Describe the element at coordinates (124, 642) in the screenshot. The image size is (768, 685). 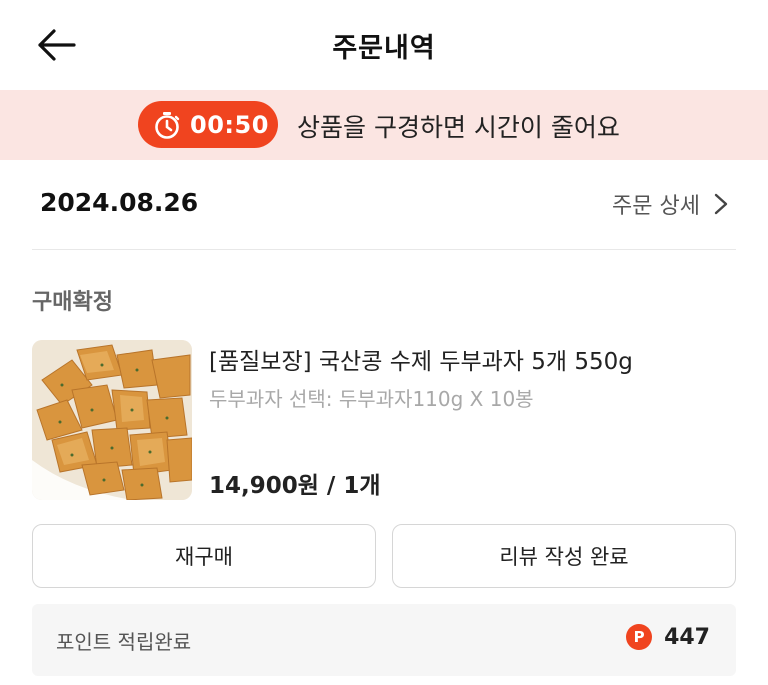
I see `points-label: 포인트 적립완료` at that location.